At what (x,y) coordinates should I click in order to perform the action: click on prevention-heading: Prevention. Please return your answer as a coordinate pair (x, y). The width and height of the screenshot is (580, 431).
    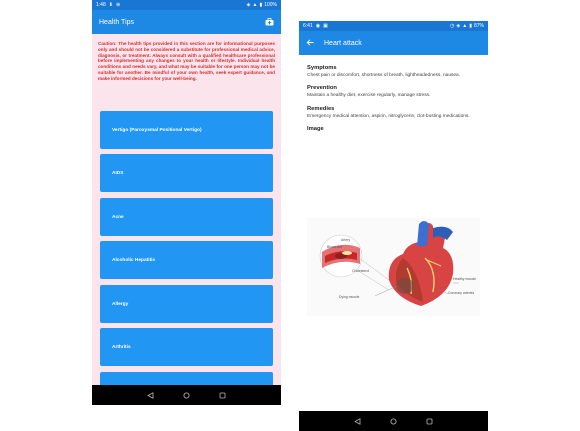
    Looking at the image, I should click on (322, 88).